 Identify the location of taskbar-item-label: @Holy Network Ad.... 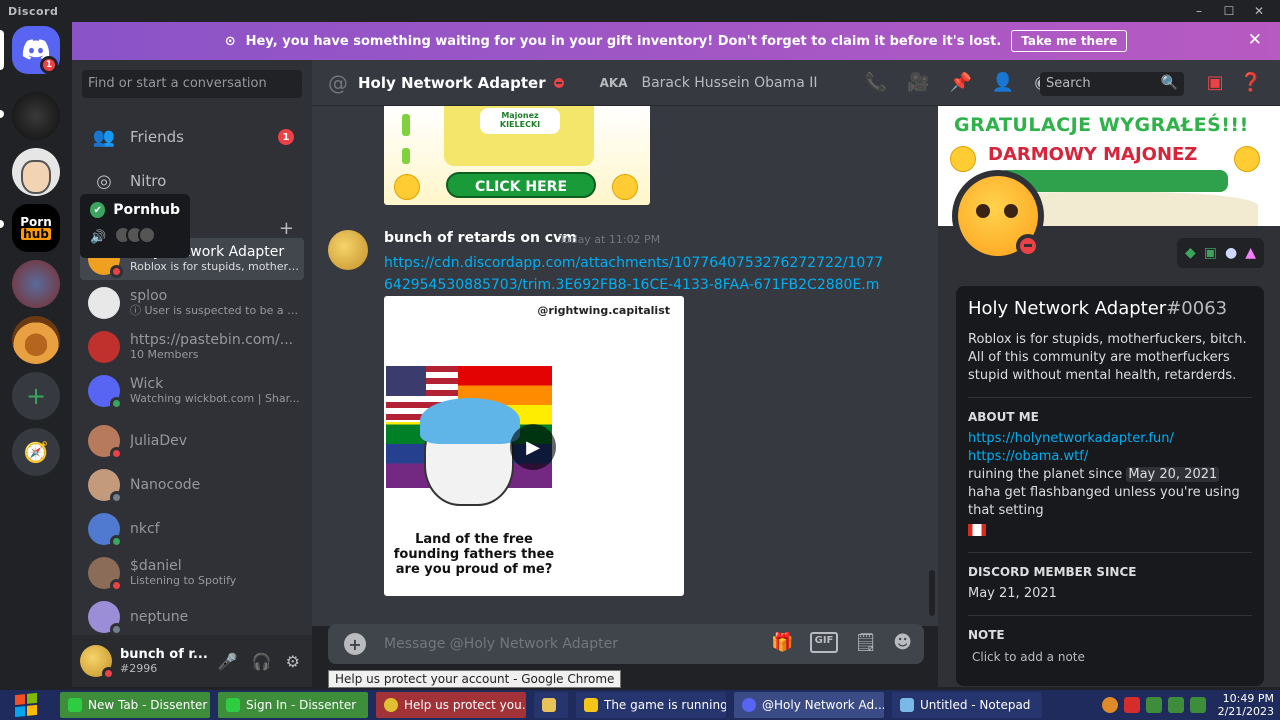
(823, 705).